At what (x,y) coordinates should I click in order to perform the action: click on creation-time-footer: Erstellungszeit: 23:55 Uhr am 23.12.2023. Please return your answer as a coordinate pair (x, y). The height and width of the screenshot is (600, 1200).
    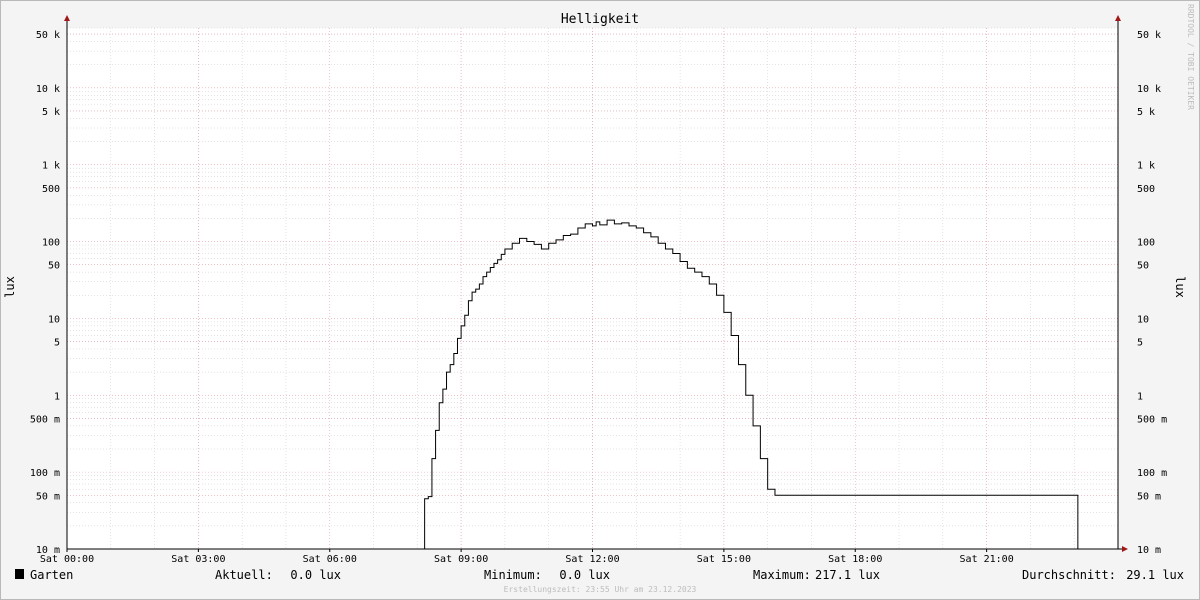
    Looking at the image, I should click on (600, 589).